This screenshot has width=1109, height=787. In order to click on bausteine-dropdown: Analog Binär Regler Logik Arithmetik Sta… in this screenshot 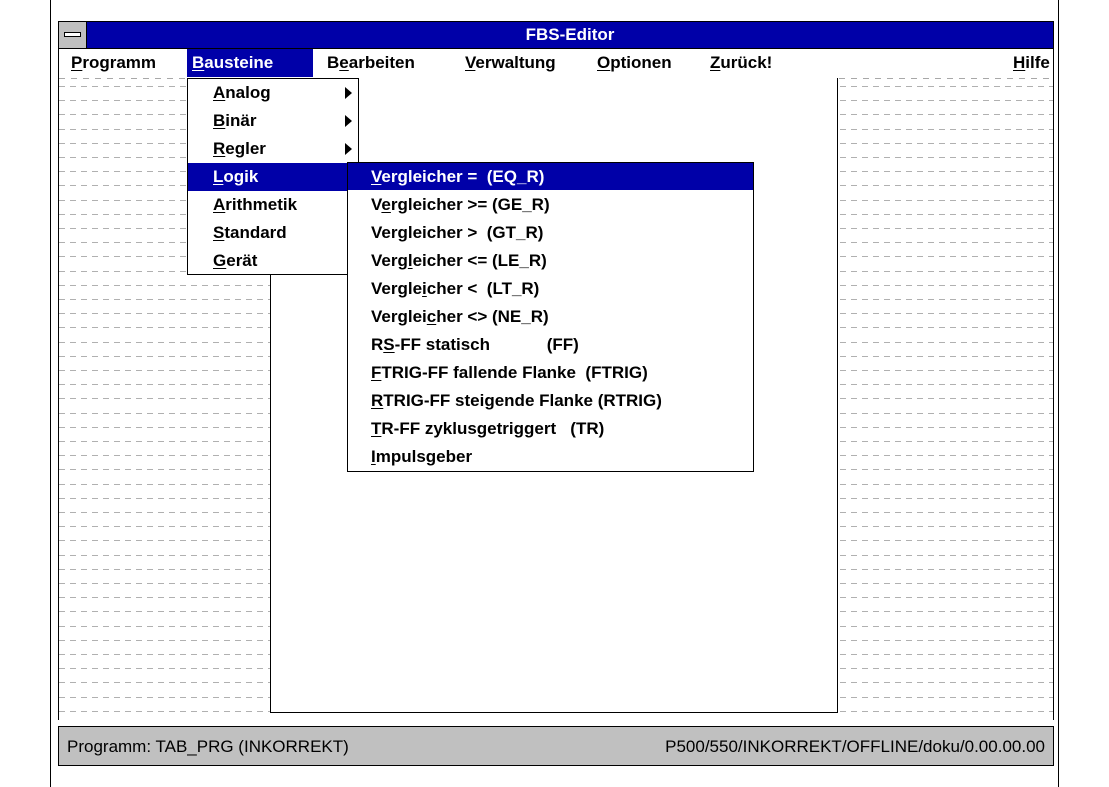, I will do `click(273, 176)`.